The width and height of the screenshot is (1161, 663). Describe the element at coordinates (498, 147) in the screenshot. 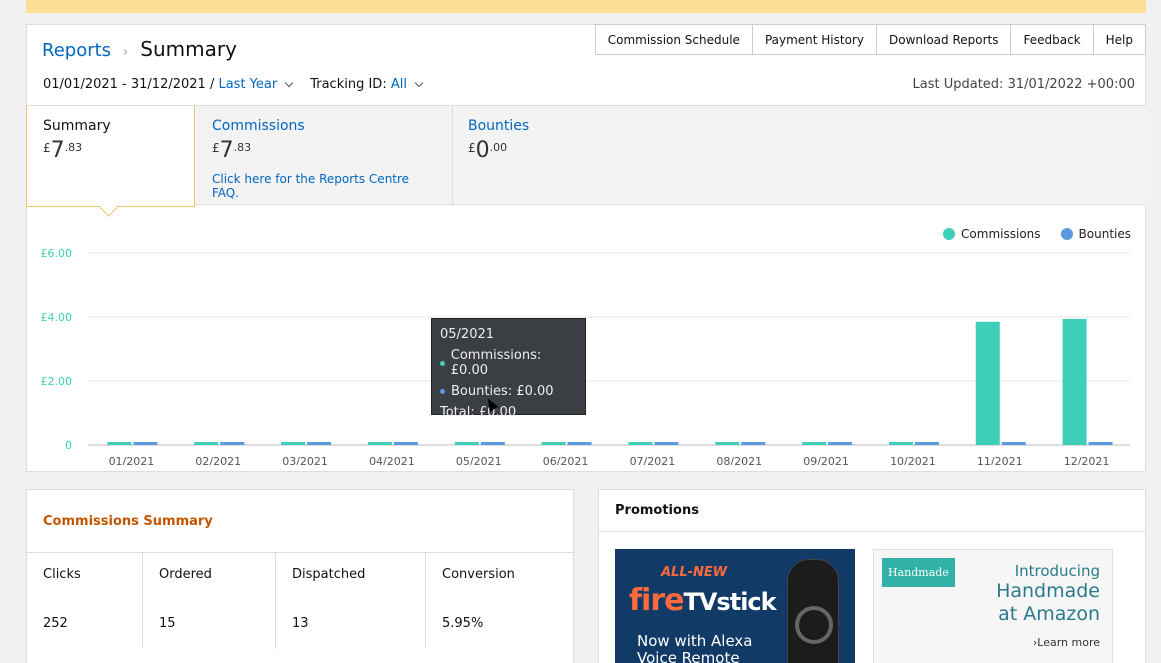

I see `amount-decimal: .00` at that location.